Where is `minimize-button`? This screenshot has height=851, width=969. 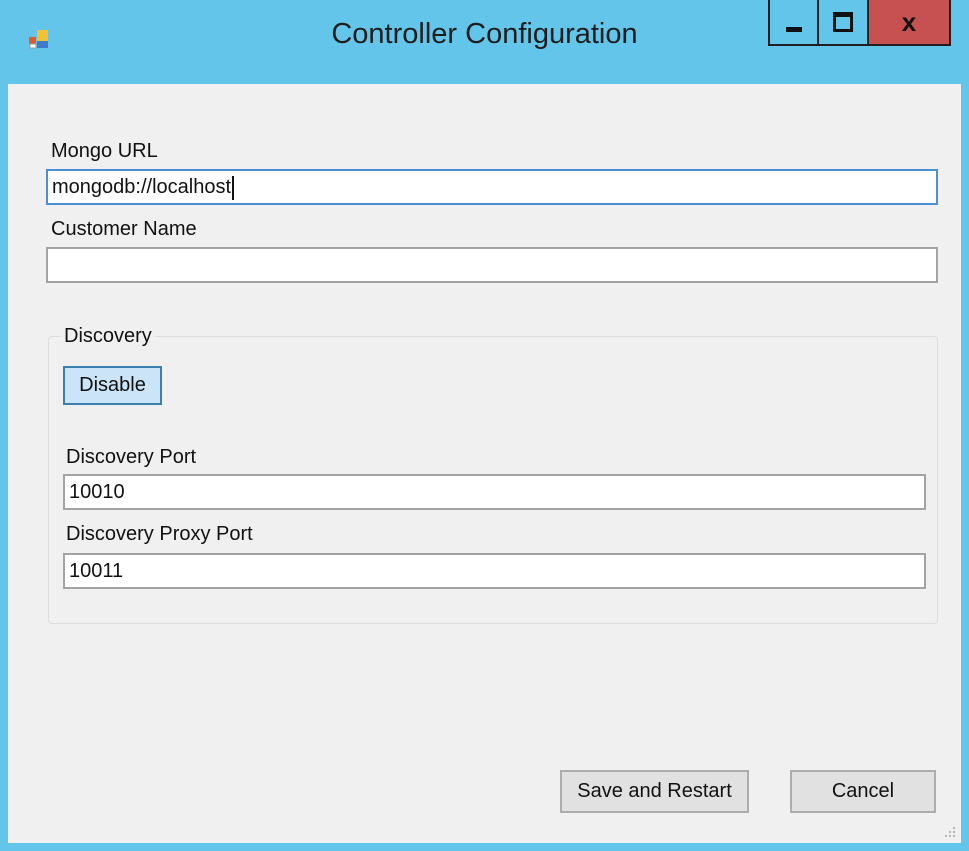 minimize-button is located at coordinates (792, 23).